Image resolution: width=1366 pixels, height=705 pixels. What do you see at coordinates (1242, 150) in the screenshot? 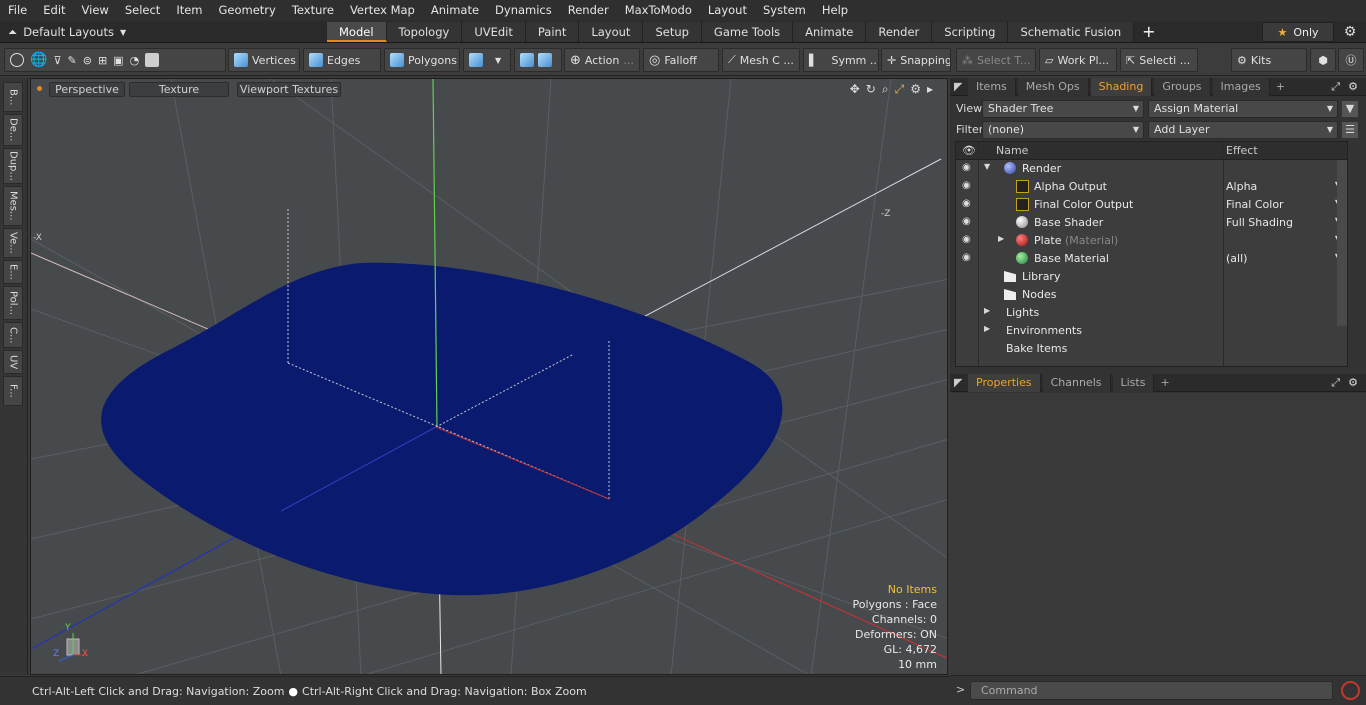
I see `column-effect-header: Effect` at bounding box center [1242, 150].